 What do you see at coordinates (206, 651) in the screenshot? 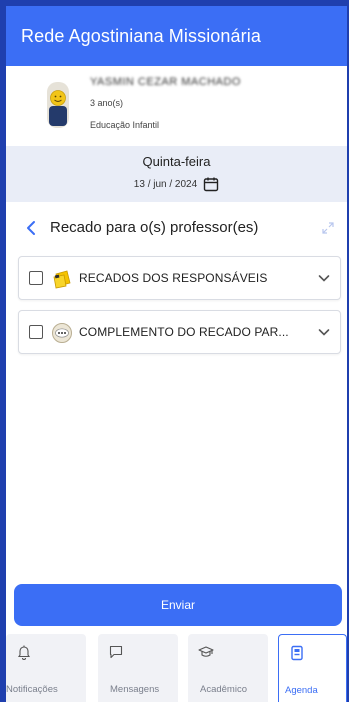
I see `graduation-cap-icon` at bounding box center [206, 651].